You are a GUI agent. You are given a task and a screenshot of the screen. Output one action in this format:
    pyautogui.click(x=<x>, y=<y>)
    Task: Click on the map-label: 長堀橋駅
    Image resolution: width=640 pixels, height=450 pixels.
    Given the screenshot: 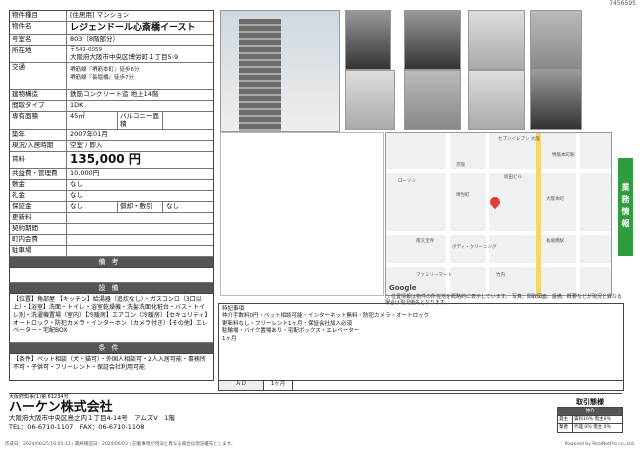 What is the action you would take?
    pyautogui.click(x=555, y=241)
    